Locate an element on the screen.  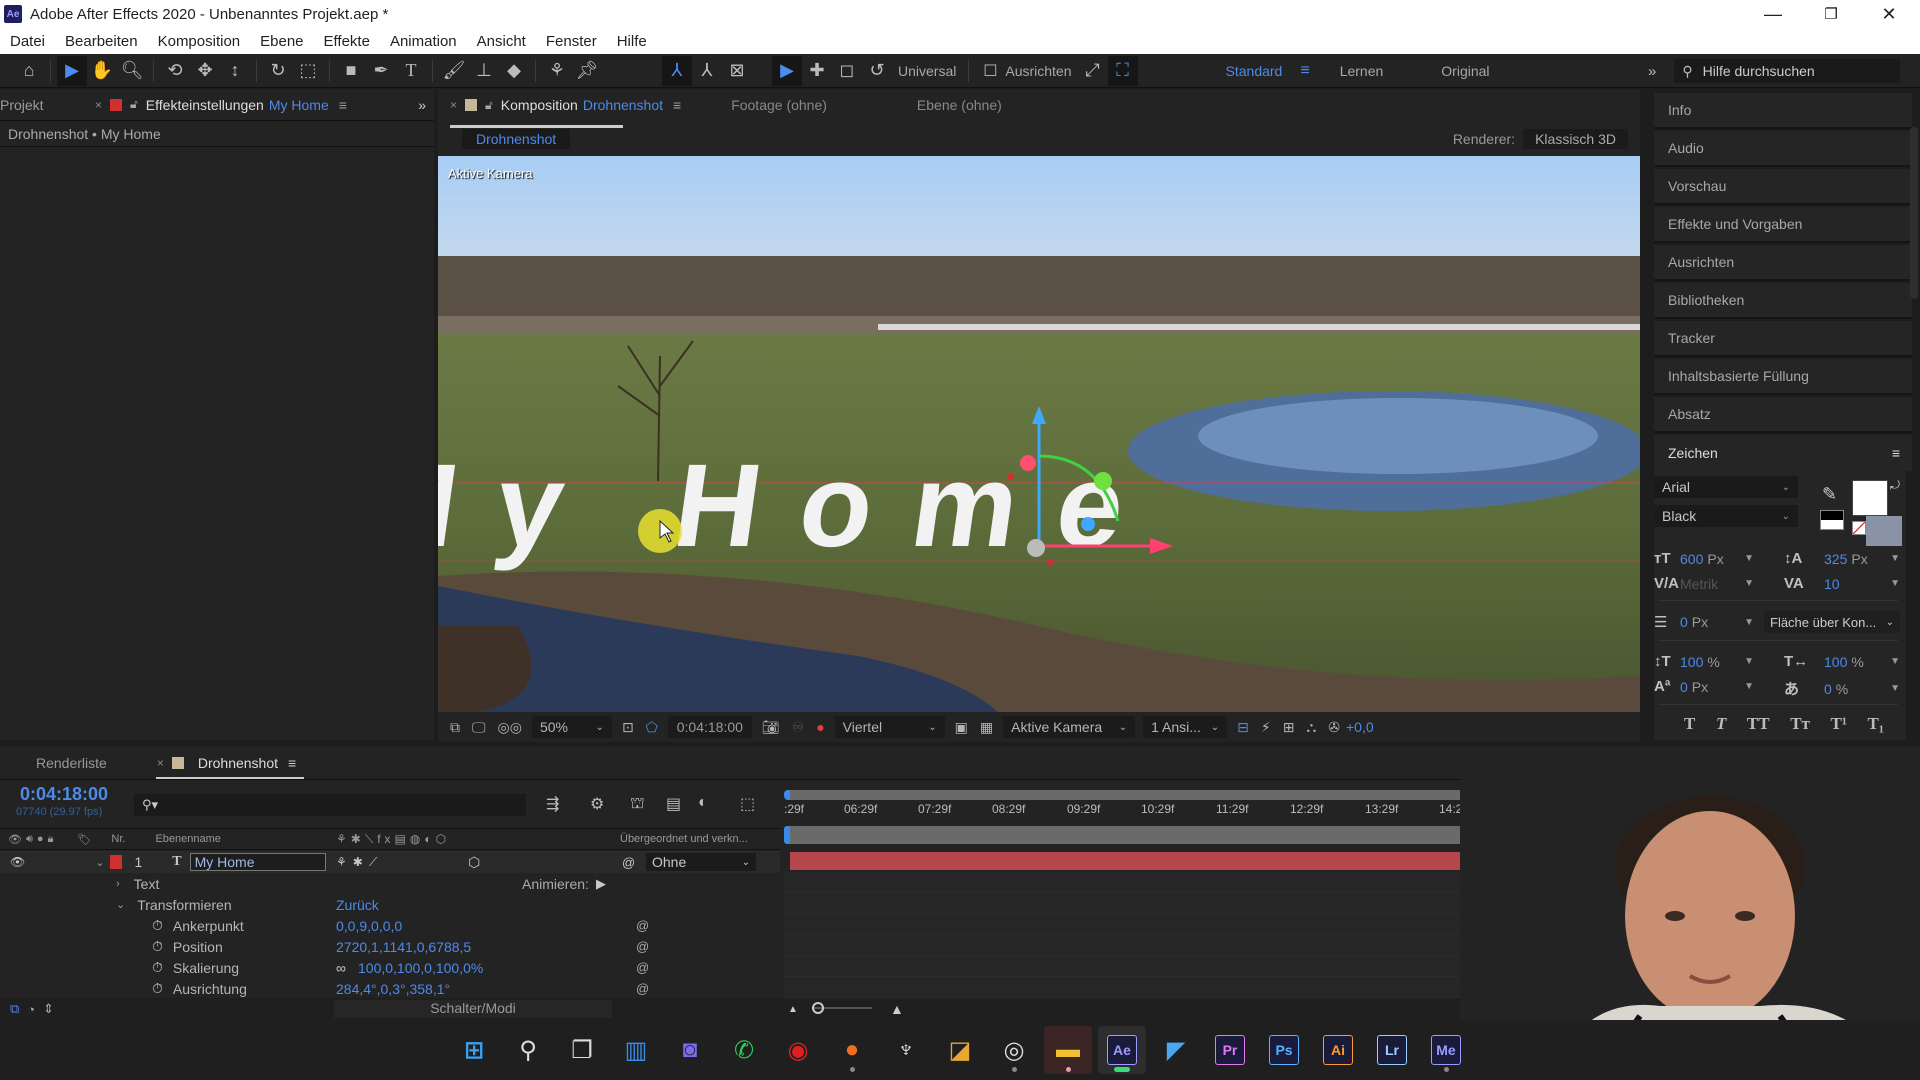
taskbar-app-yellow: ◪ is located at coordinates (960, 1050).